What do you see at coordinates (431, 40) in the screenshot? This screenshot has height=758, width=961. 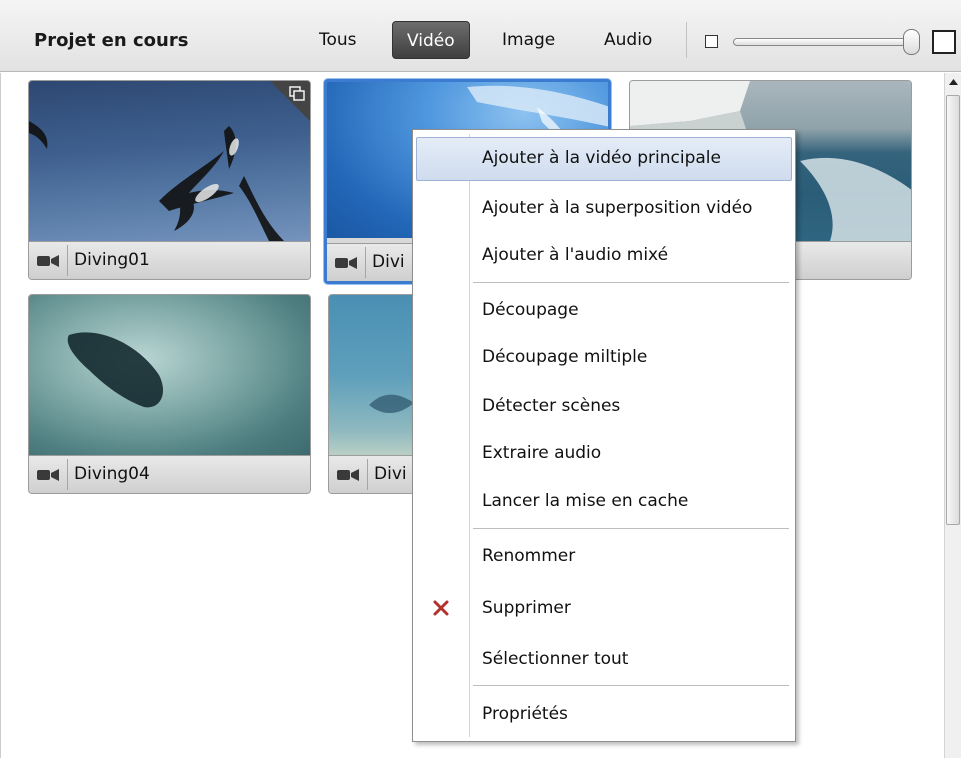 I see `filter-video-button: Vidéo` at bounding box center [431, 40].